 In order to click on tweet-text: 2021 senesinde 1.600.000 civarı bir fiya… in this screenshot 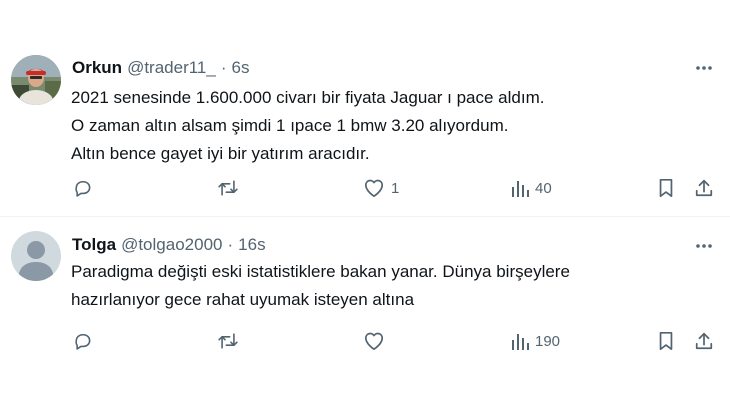, I will do `click(307, 126)`.